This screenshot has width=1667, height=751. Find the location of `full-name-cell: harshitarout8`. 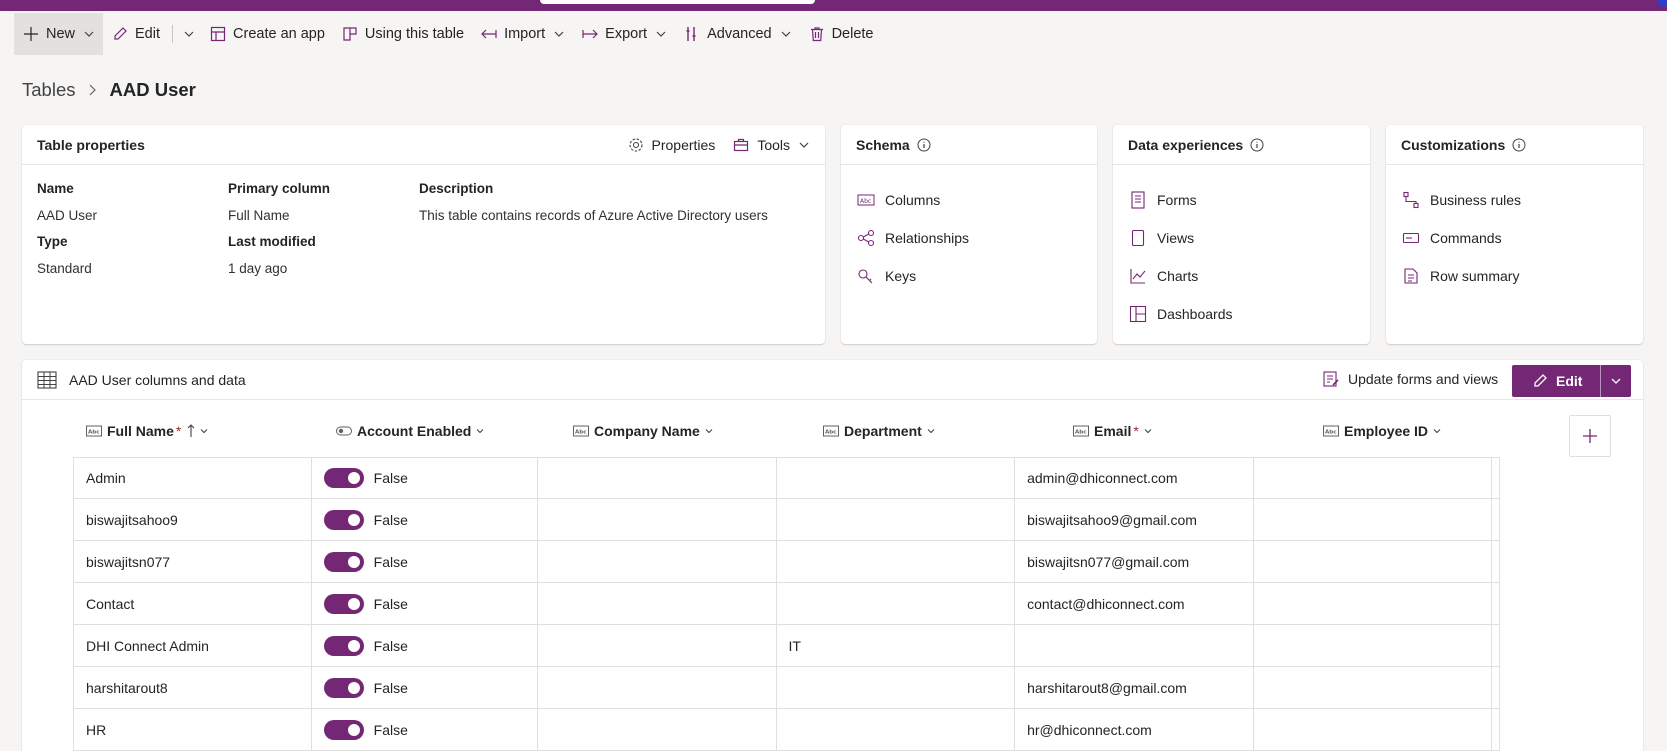

full-name-cell: harshitarout8 is located at coordinates (192, 687).